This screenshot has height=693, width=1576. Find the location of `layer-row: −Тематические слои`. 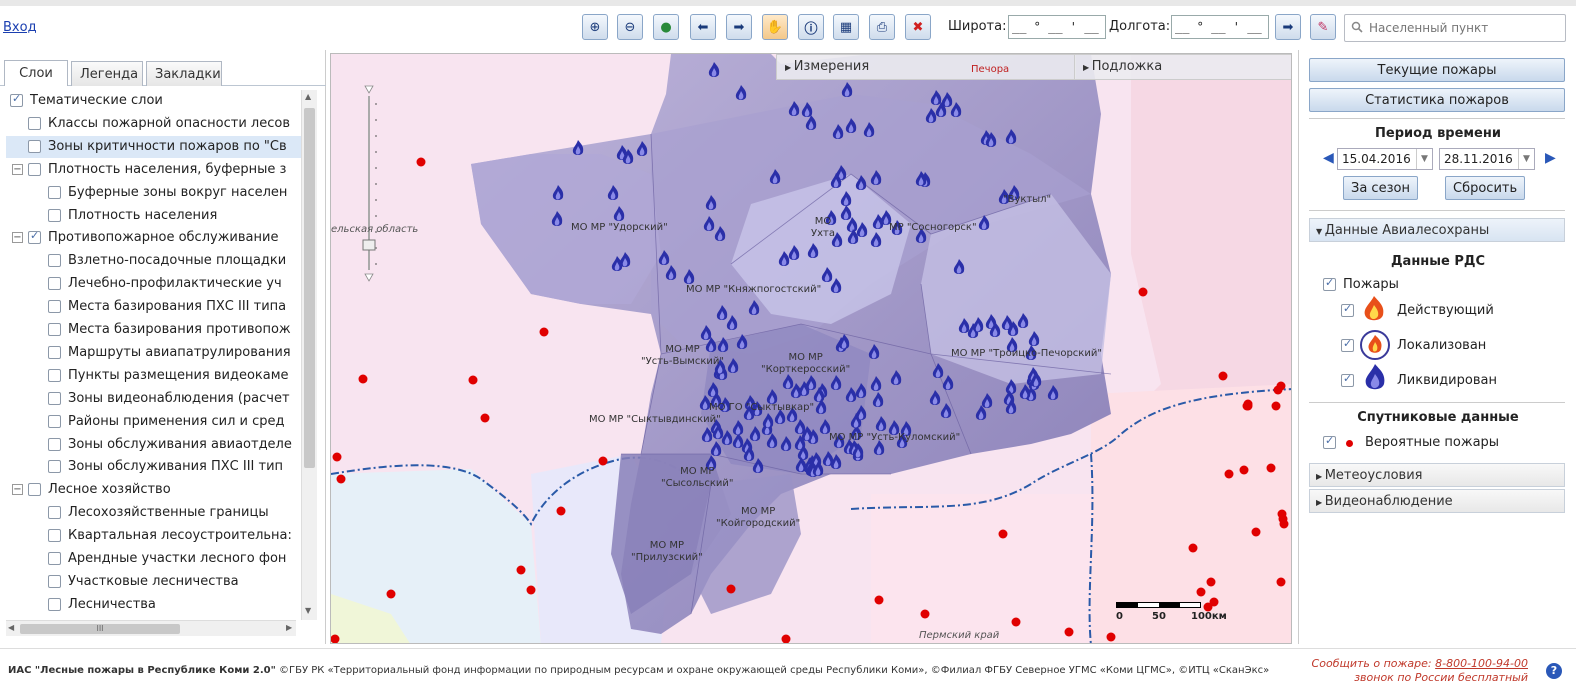

layer-row: −Тематические слои is located at coordinates (156, 101).